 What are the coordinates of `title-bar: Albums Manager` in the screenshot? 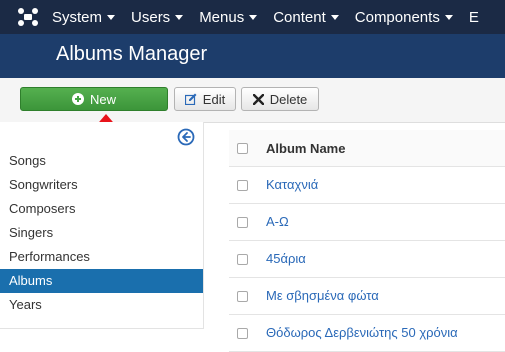 It's located at (252, 56).